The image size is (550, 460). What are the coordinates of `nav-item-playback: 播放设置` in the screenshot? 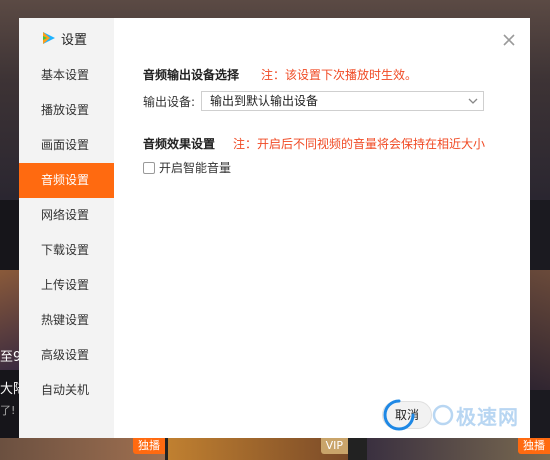 It's located at (66, 110).